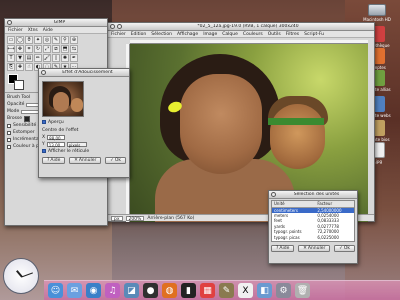 The height and width of the screenshot is (300, 400). Describe the element at coordinates (226, 290) in the screenshot. I see `gimp-icon: ✎` at that location.